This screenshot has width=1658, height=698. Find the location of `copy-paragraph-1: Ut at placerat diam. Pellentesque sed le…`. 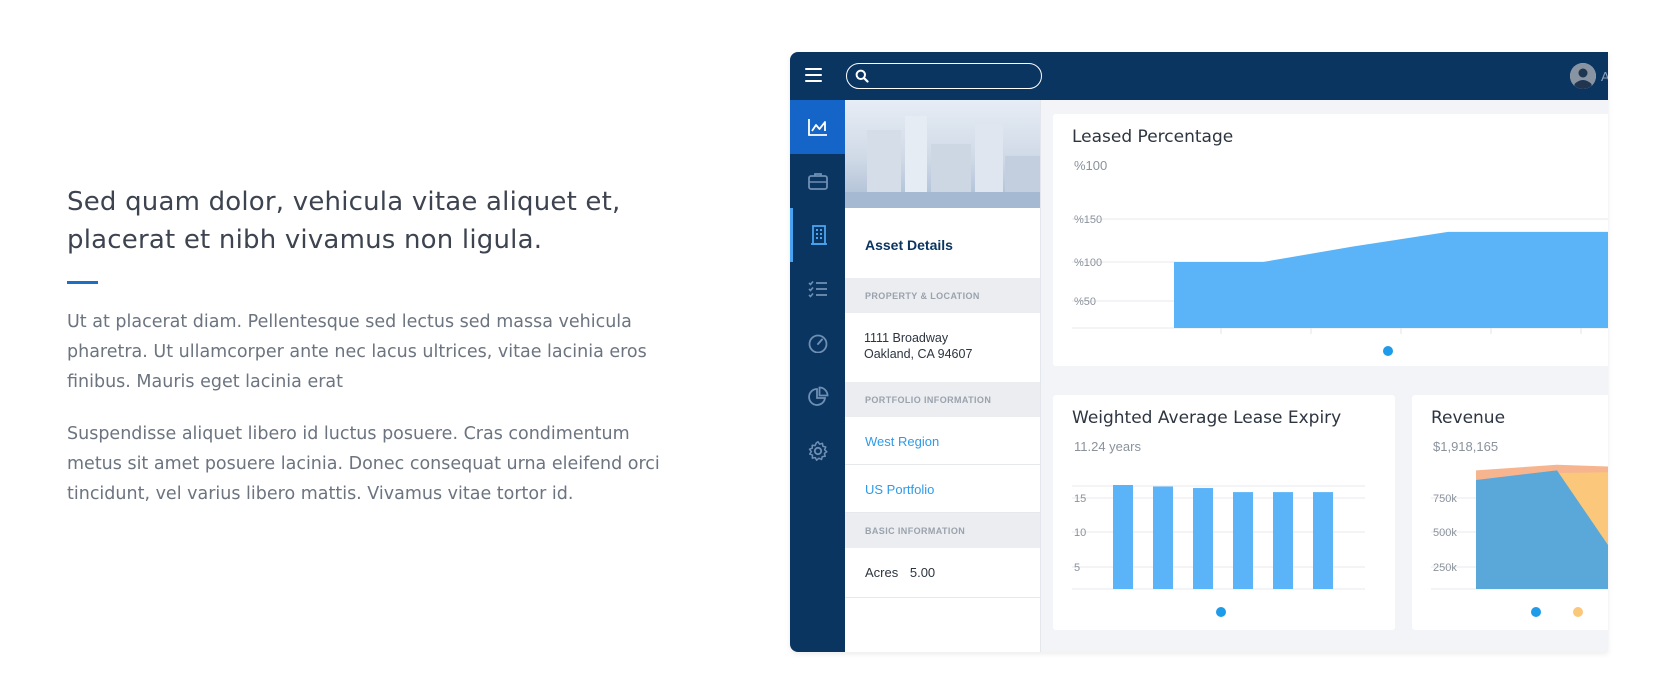

copy-paragraph-1: Ut at placerat diam. Pellentesque sed le… is located at coordinates (357, 352).